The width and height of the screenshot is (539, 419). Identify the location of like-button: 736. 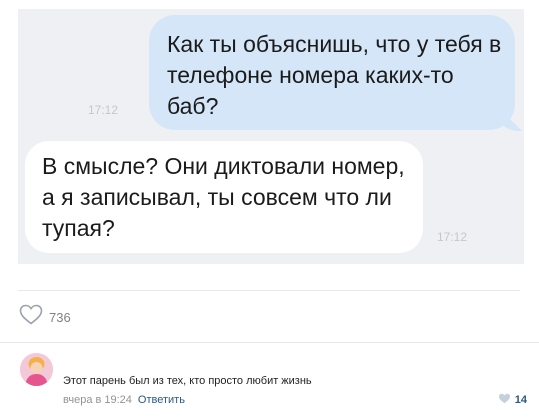
(45, 317).